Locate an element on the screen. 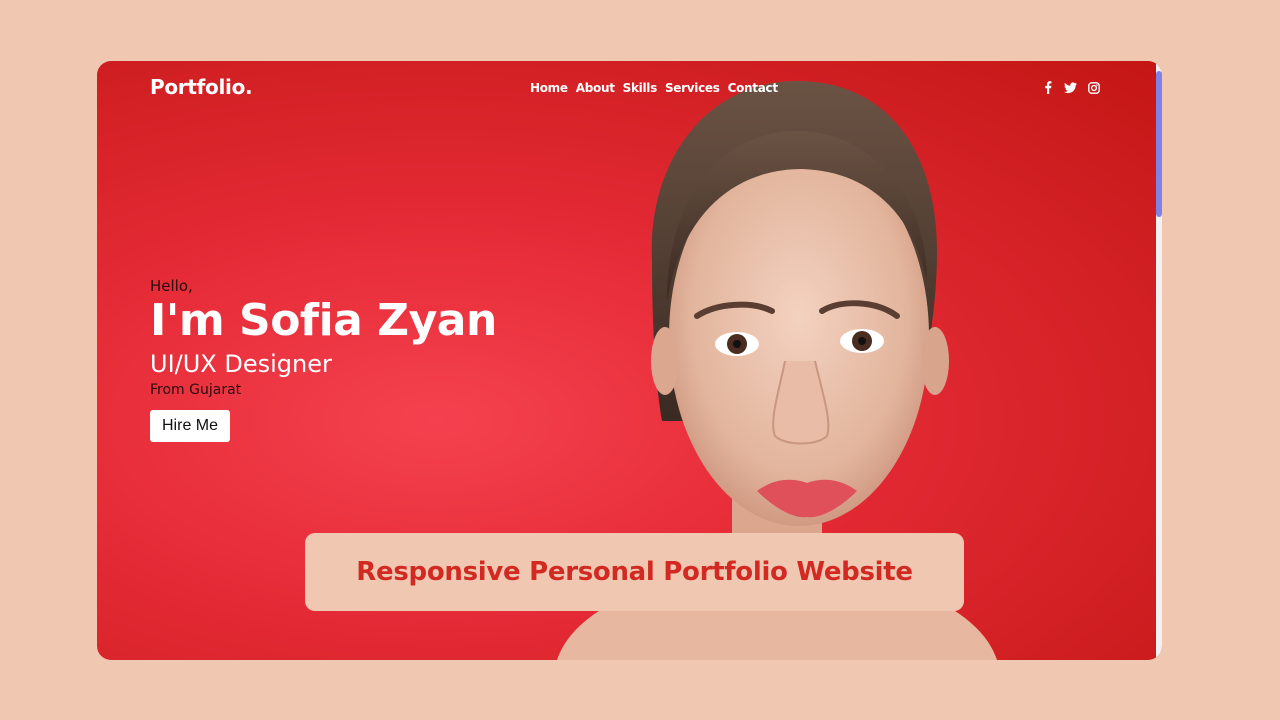 The image size is (1280, 720). site-logo: Portfolio. is located at coordinates (201, 87).